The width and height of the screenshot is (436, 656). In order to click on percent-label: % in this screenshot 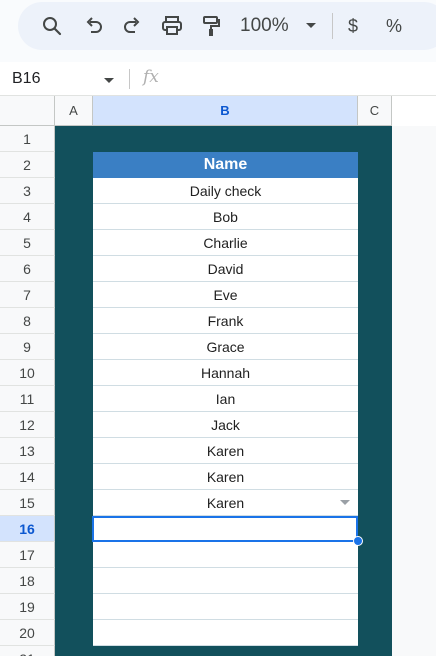, I will do `click(394, 25)`.